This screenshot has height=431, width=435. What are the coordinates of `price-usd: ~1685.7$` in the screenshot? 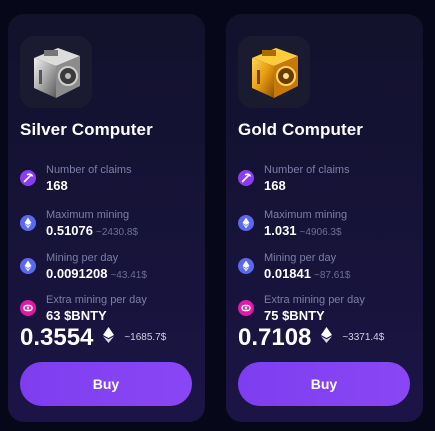 It's located at (145, 337).